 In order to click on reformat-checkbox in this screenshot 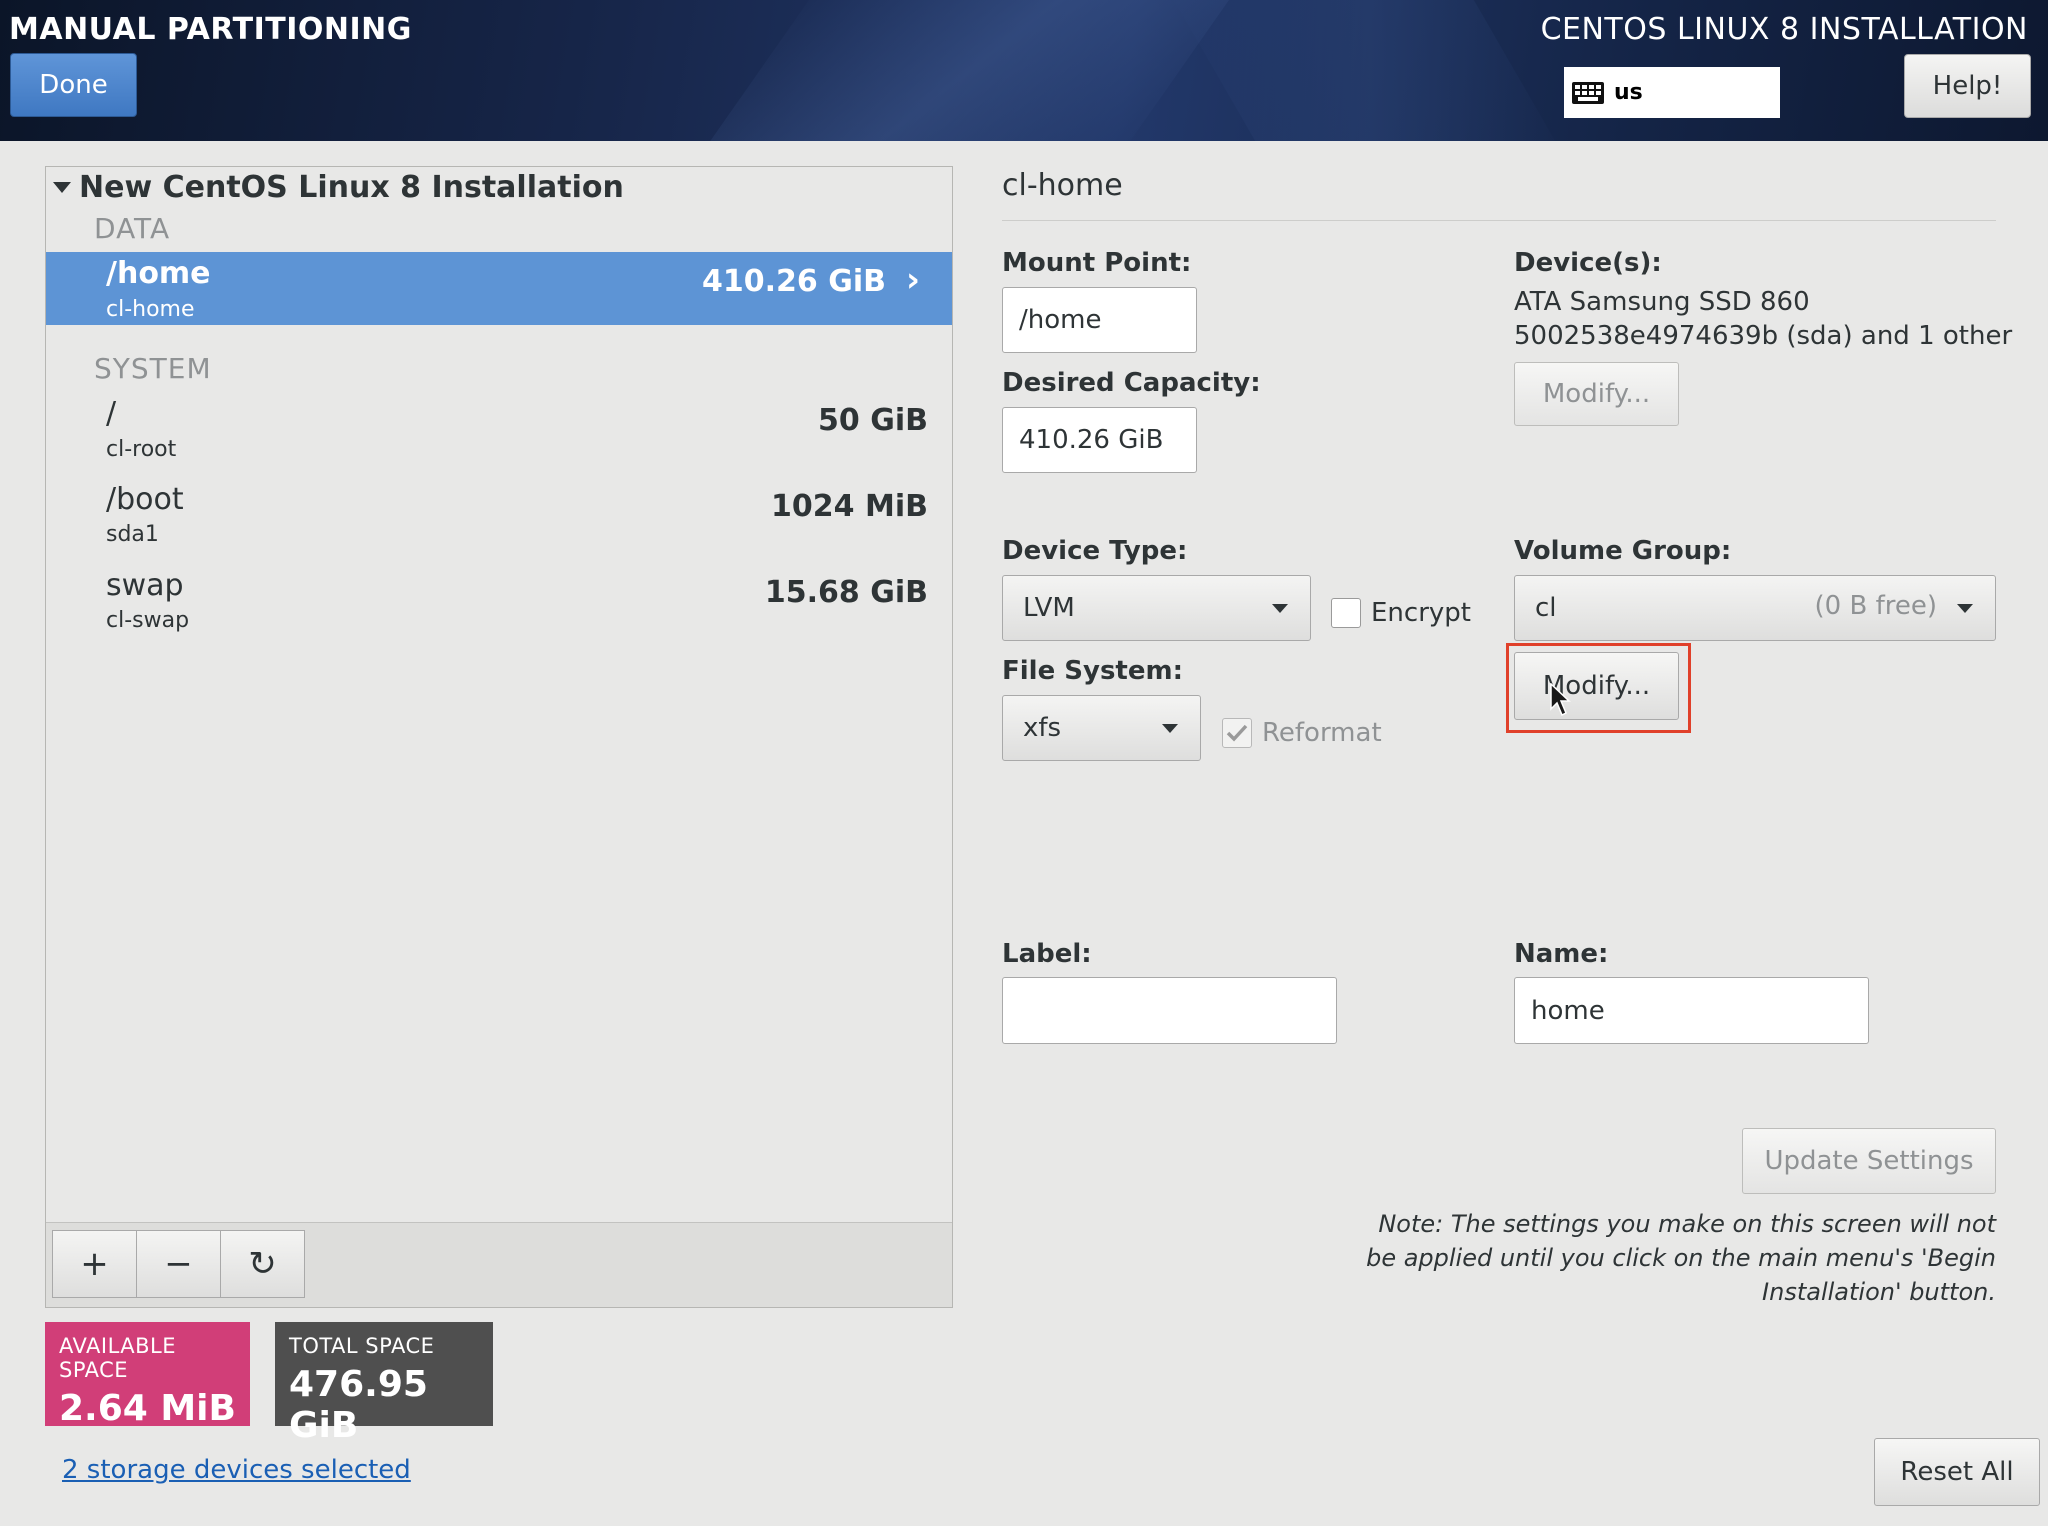, I will do `click(1237, 733)`.